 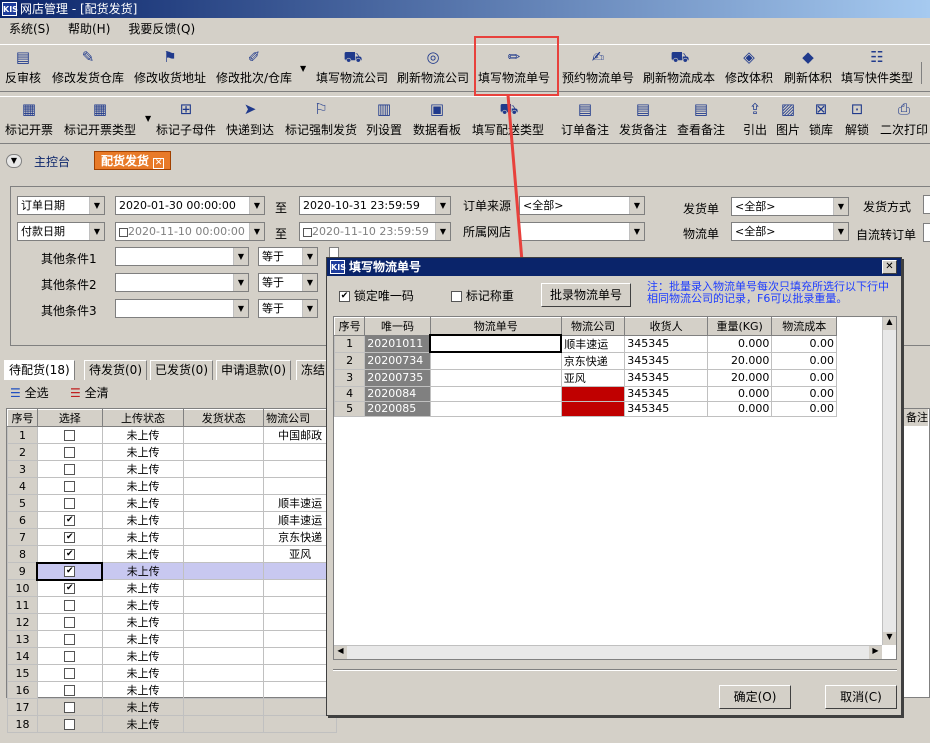 I want to click on table-row: 1 未上传 中国邮政, so click(x=172, y=435).